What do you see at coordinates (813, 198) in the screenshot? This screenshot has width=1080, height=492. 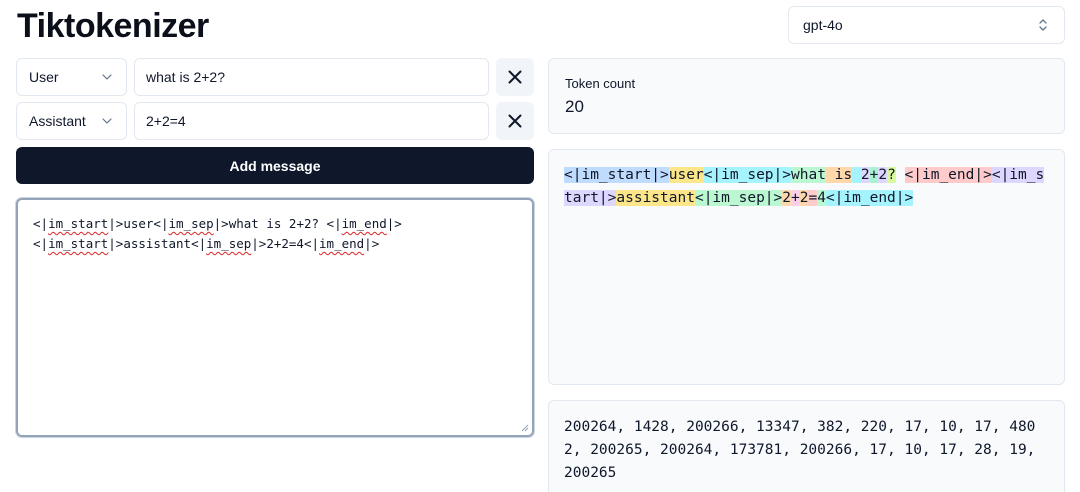 I see `token: =` at bounding box center [813, 198].